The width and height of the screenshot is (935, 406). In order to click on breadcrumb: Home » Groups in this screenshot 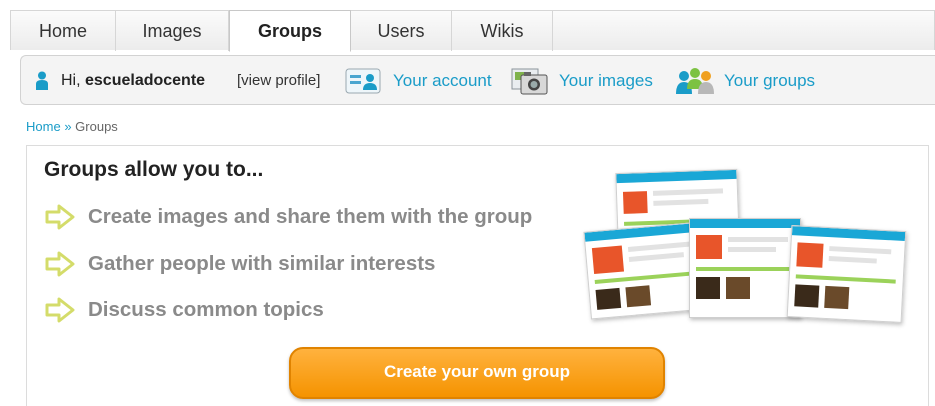, I will do `click(72, 126)`.